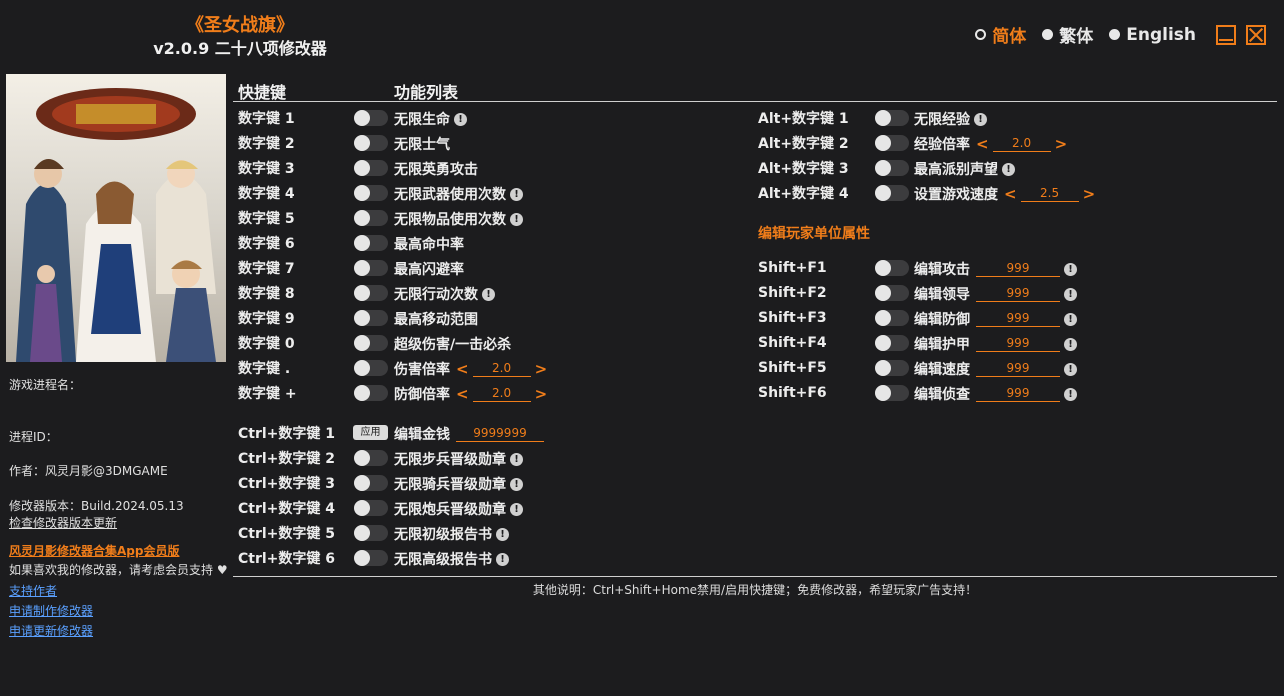  Describe the element at coordinates (51, 630) in the screenshot. I see `request-update-link: 申请更新修改器` at that location.